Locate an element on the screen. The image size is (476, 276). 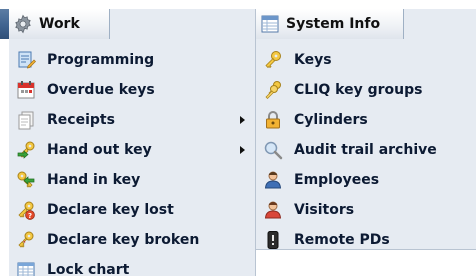
menu-item-declare-key-lost: ? Declare key lost is located at coordinates (132, 210).